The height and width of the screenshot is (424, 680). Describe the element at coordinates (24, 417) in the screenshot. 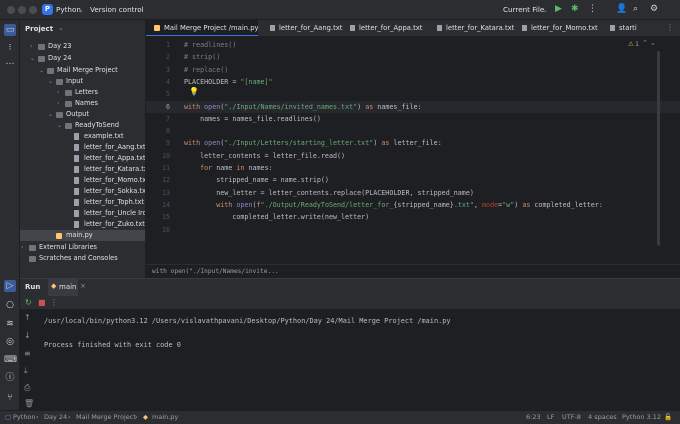

I see `statusbar-crumb-project: Python` at that location.